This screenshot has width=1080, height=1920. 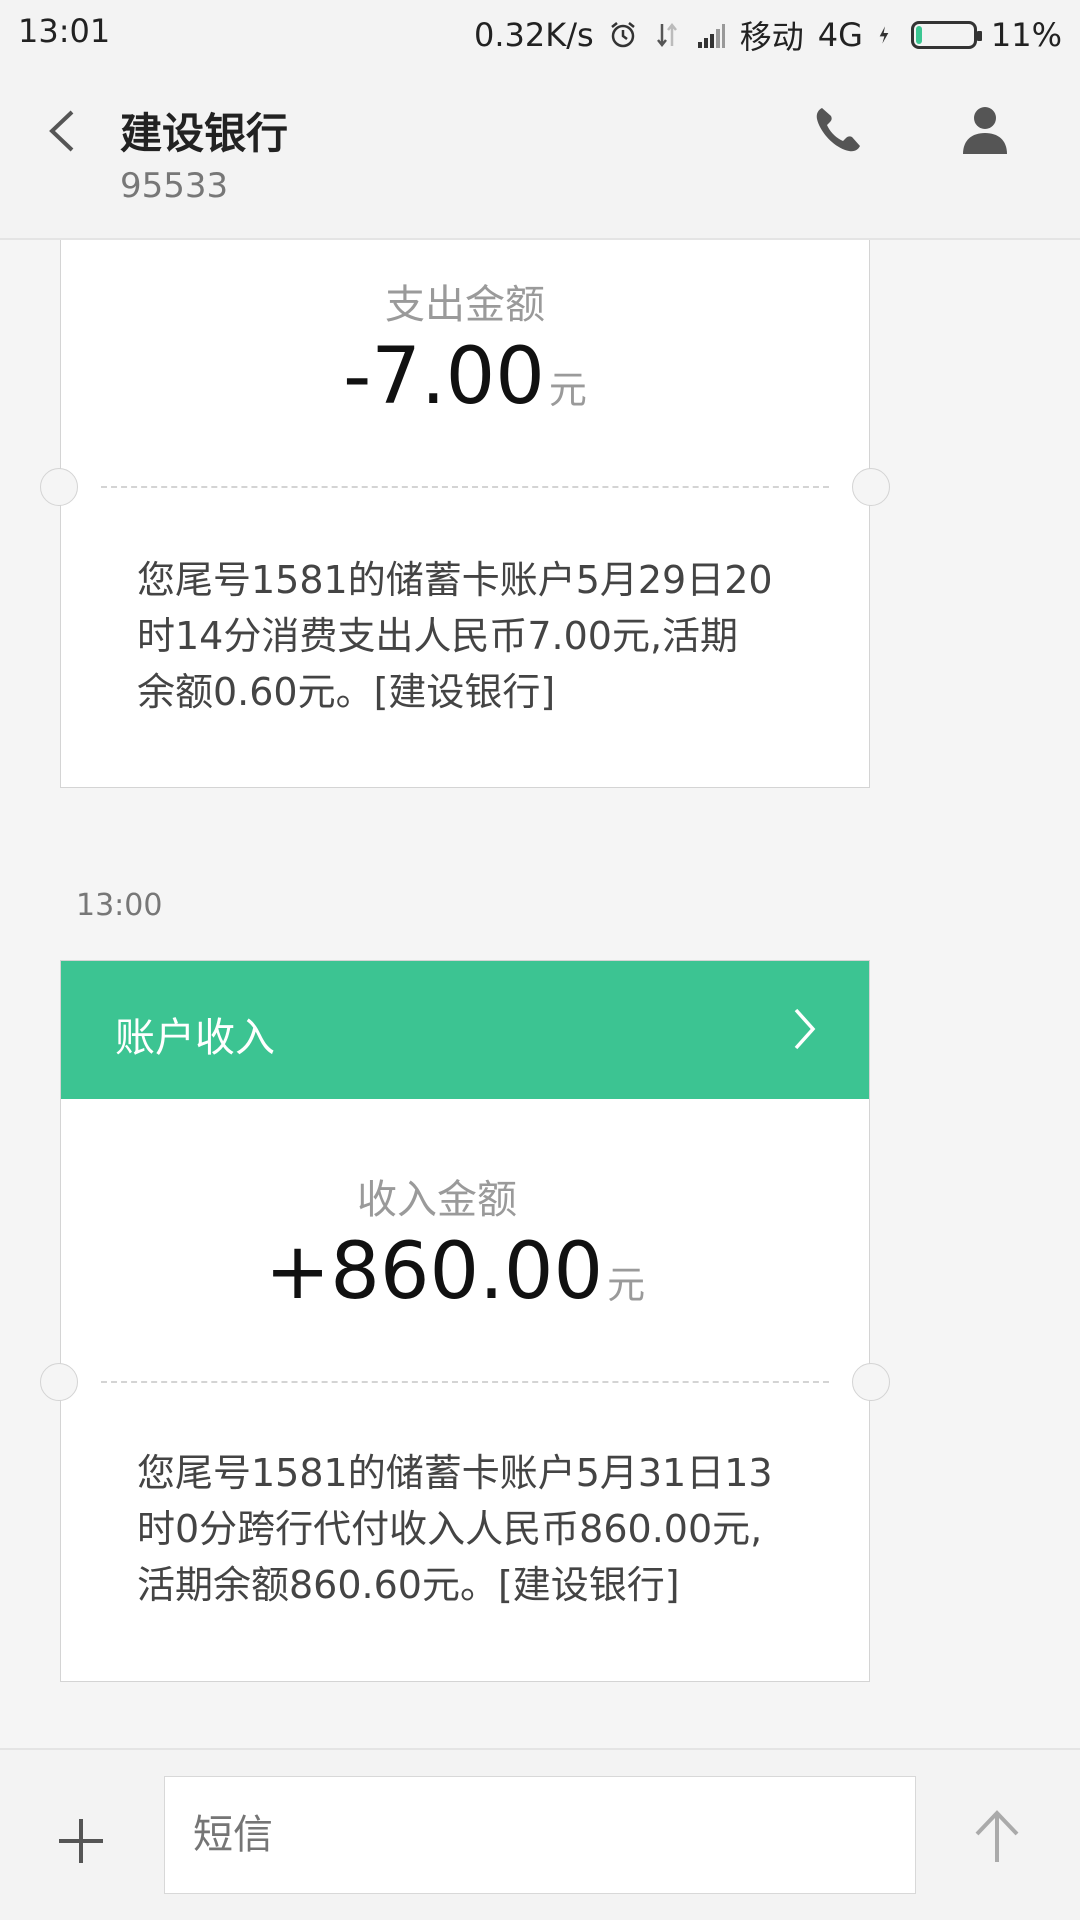 I want to click on contact-number: 95533, so click(x=174, y=186).